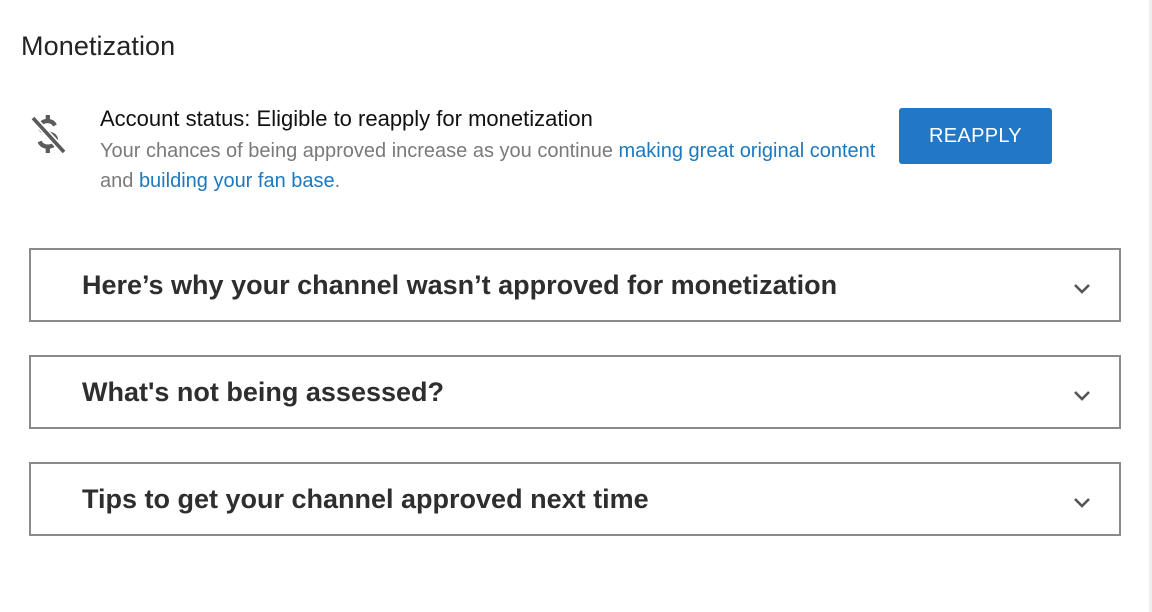 The width and height of the screenshot is (1152, 612). I want to click on making-great-original-content-link: making great original content, so click(747, 151).